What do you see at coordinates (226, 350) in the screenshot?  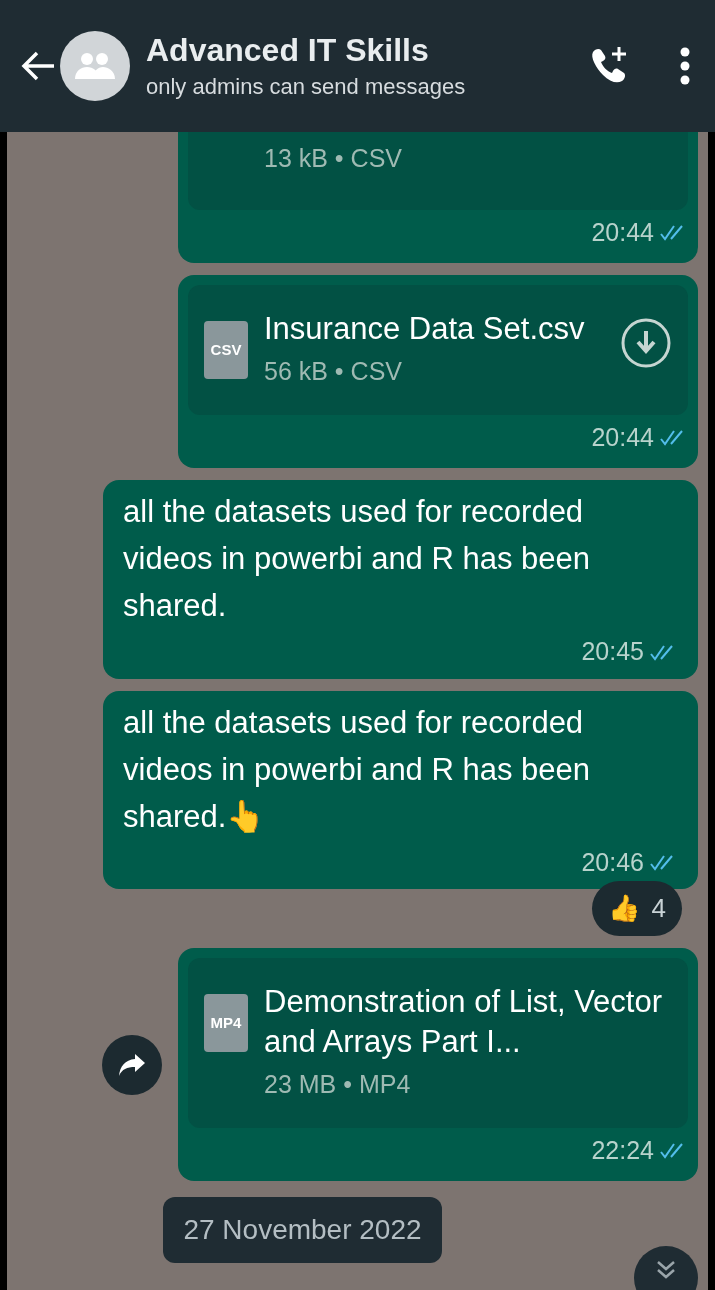 I see `file-document-icon: CSV` at bounding box center [226, 350].